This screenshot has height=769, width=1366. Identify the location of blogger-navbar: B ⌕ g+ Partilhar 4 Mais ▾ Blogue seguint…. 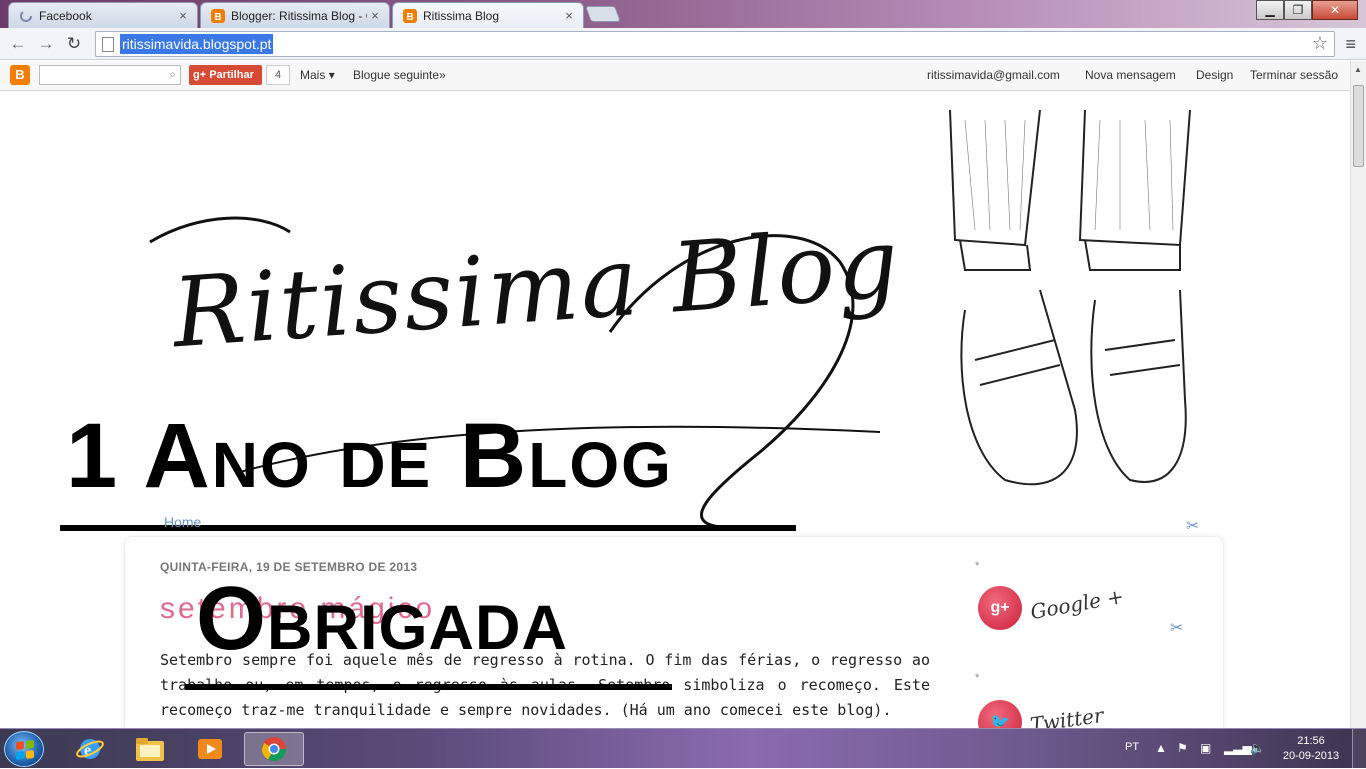
(675, 76).